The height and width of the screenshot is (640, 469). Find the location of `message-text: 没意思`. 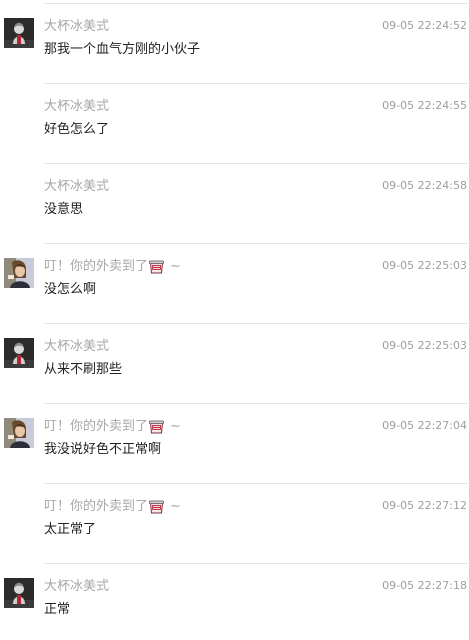

message-text: 没意思 is located at coordinates (64, 209).